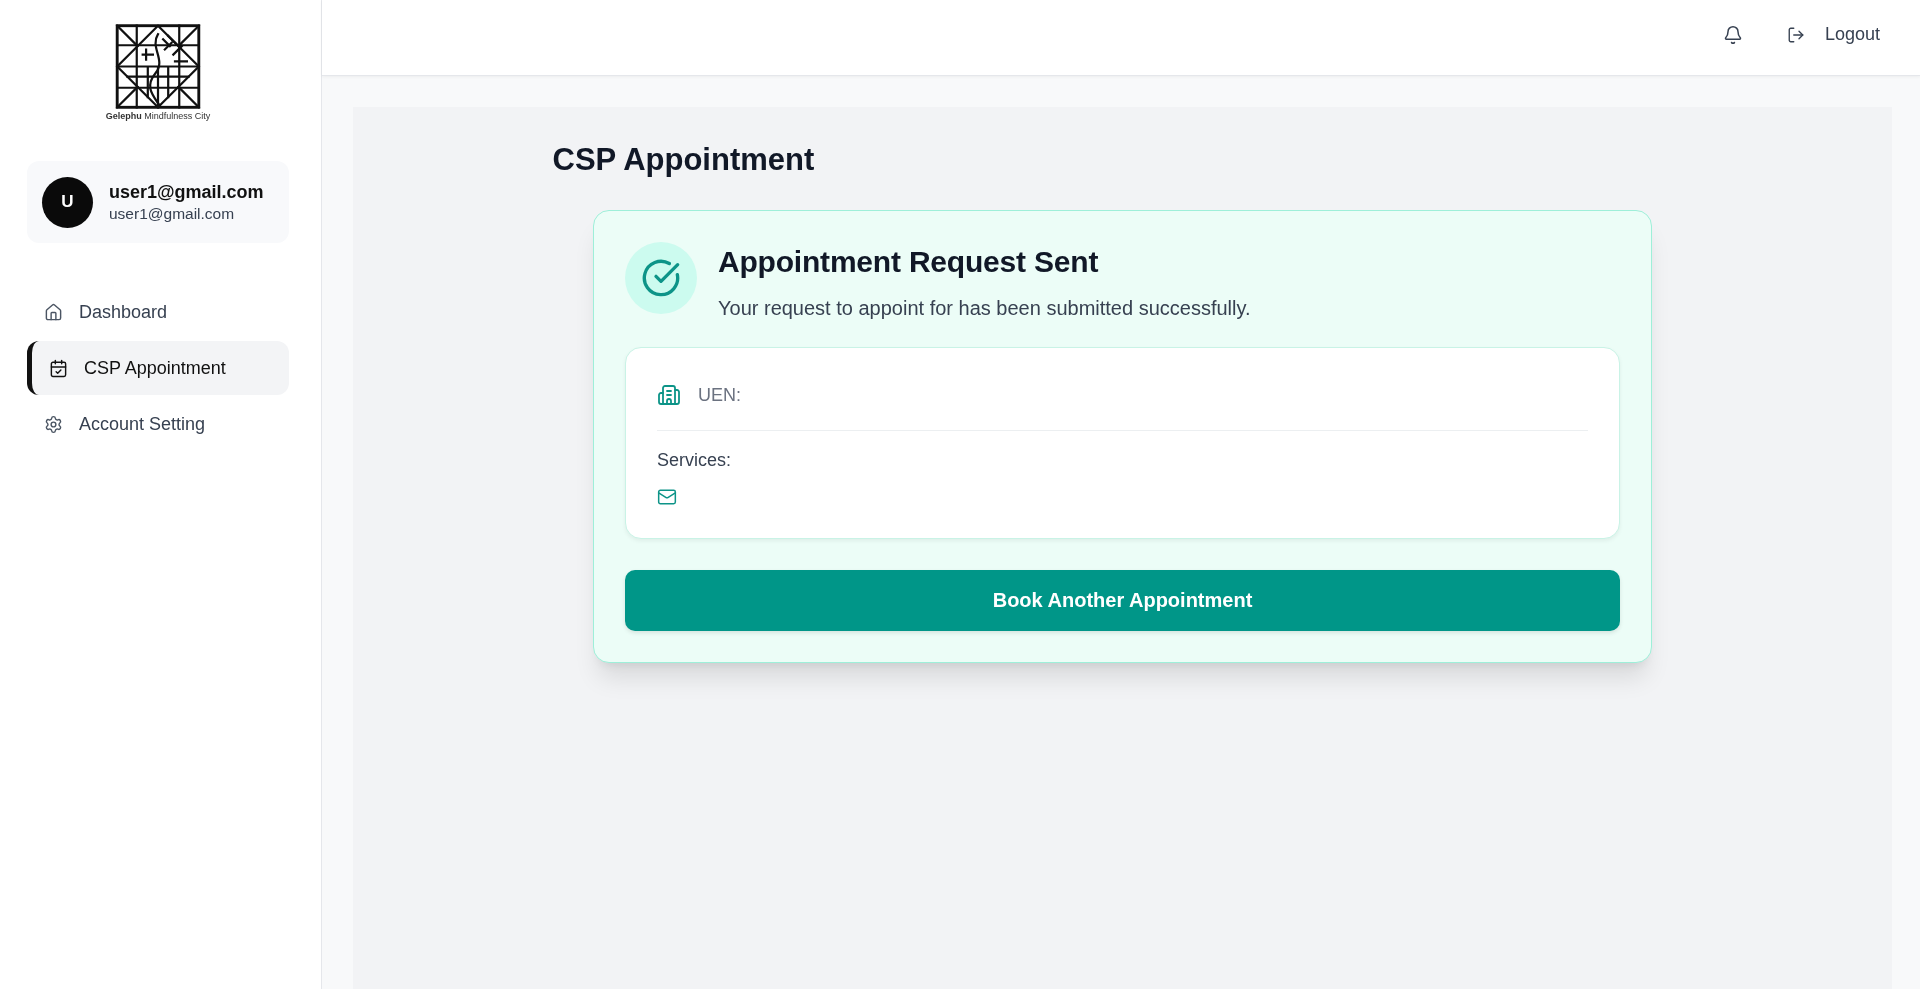  I want to click on gear-icon, so click(53, 424).